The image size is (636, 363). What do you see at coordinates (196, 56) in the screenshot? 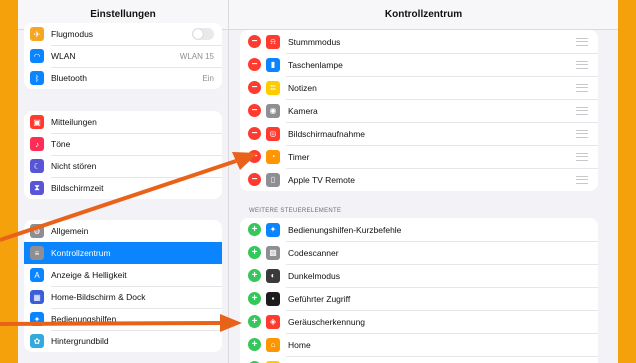
I see `sidebar-item-value: WLAN 15` at bounding box center [196, 56].